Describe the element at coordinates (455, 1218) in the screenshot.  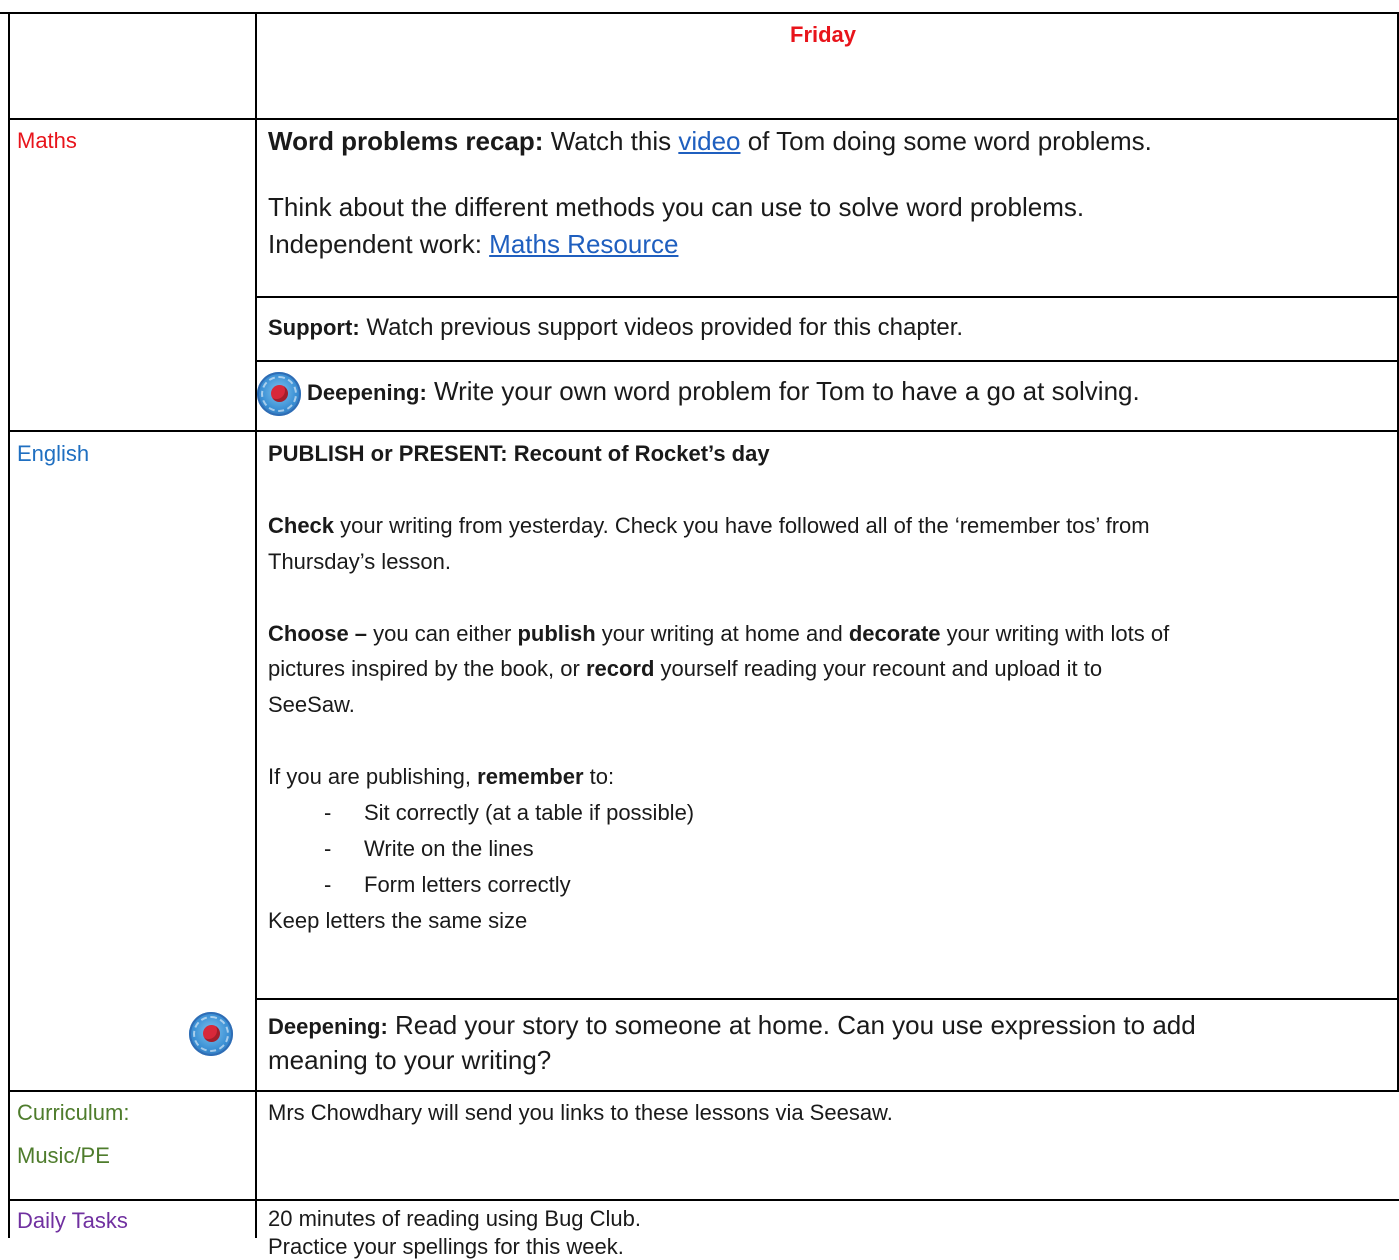
I see `daily-line-1: 20 minutes of reading using Bug Club.` at that location.